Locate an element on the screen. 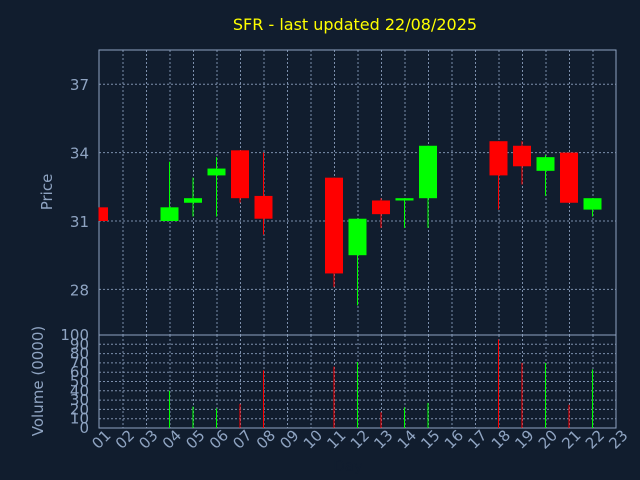 The image size is (640, 480). x-tick-label: 23 is located at coordinates (618, 439).